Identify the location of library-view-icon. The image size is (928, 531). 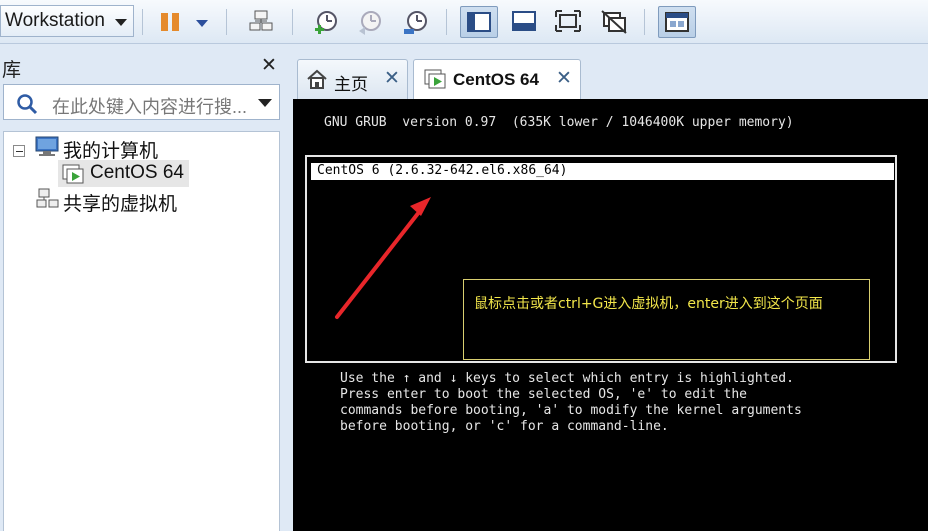
(479, 22).